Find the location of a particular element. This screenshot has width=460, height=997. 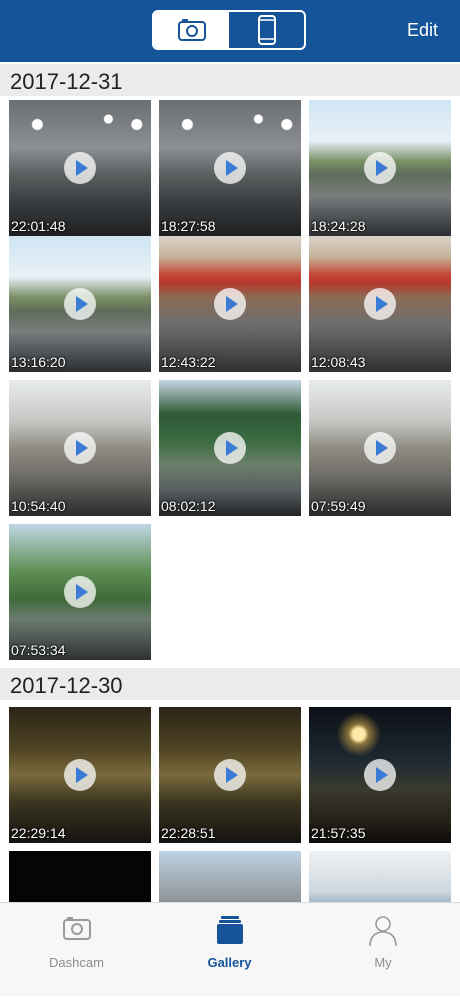

video-thumbnail: 13:16:20 is located at coordinates (80, 304).